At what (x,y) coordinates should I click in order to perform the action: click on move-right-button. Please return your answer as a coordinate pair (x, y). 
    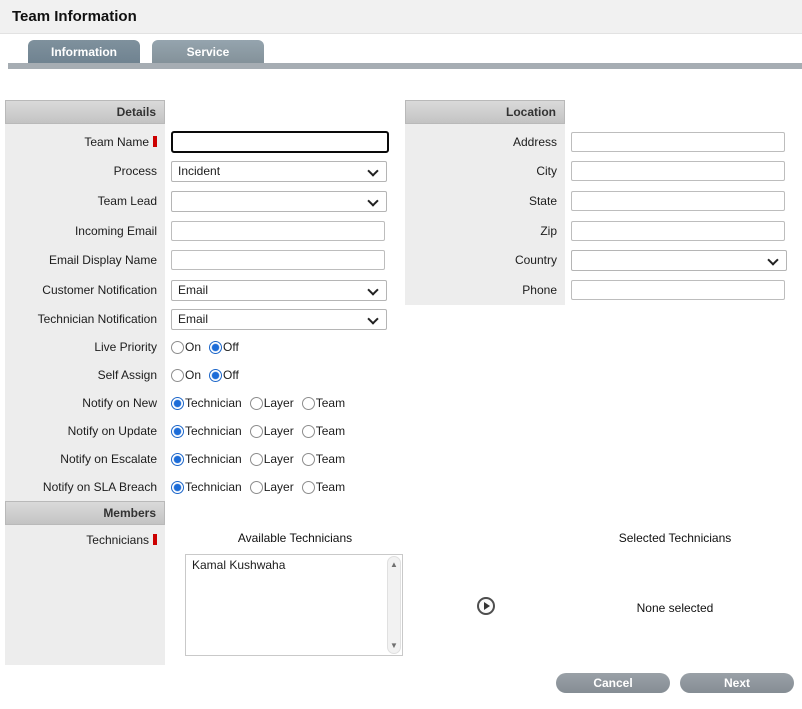
    Looking at the image, I should click on (486, 606).